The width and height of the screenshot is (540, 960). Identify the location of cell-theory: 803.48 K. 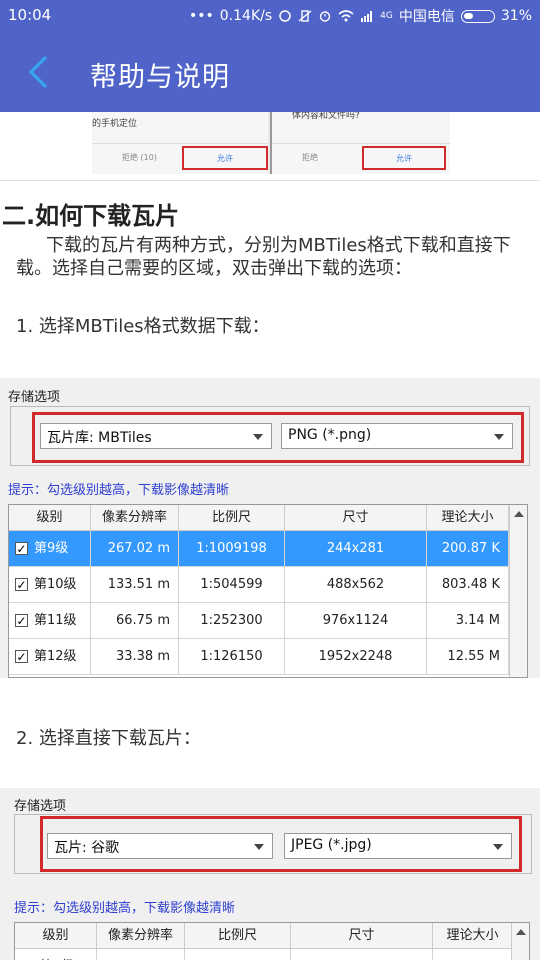
(468, 585).